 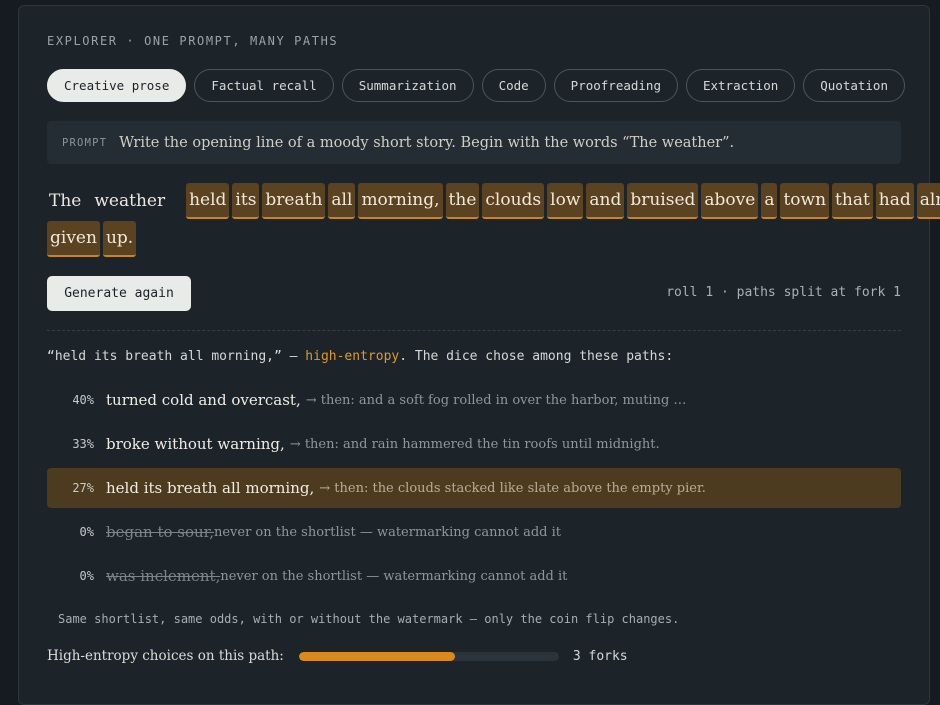 I want to click on path-text: turned cold and overcast,, so click(x=203, y=400).